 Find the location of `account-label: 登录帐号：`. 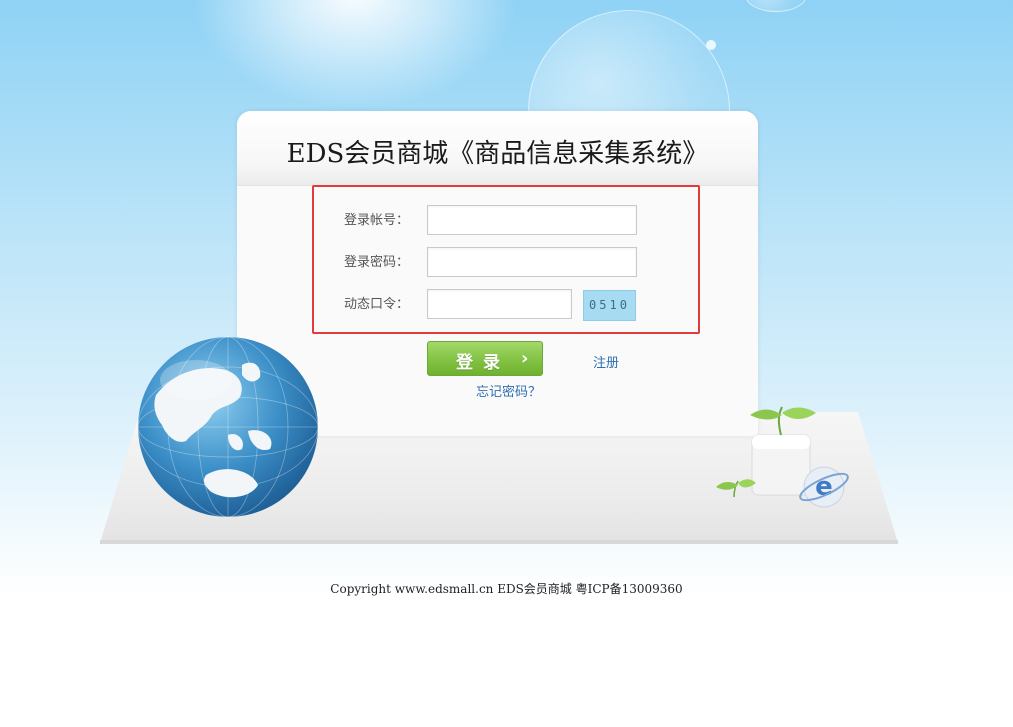

account-label: 登录帐号： is located at coordinates (377, 220).